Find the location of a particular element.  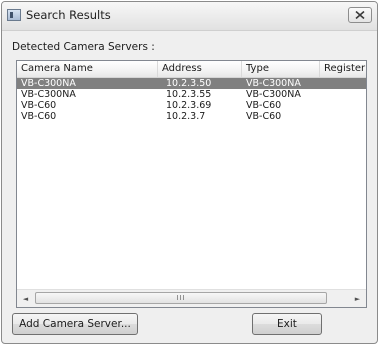

column-header-register: Register is located at coordinates (343, 69).